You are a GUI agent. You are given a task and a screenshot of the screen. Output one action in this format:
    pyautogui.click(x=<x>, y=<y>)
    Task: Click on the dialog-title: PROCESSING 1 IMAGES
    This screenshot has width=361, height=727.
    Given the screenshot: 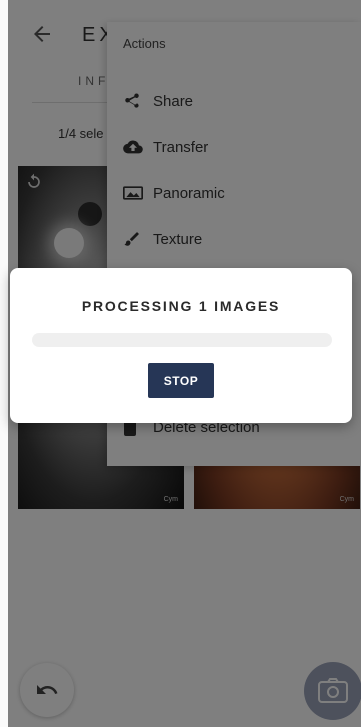 What is the action you would take?
    pyautogui.click(x=181, y=306)
    